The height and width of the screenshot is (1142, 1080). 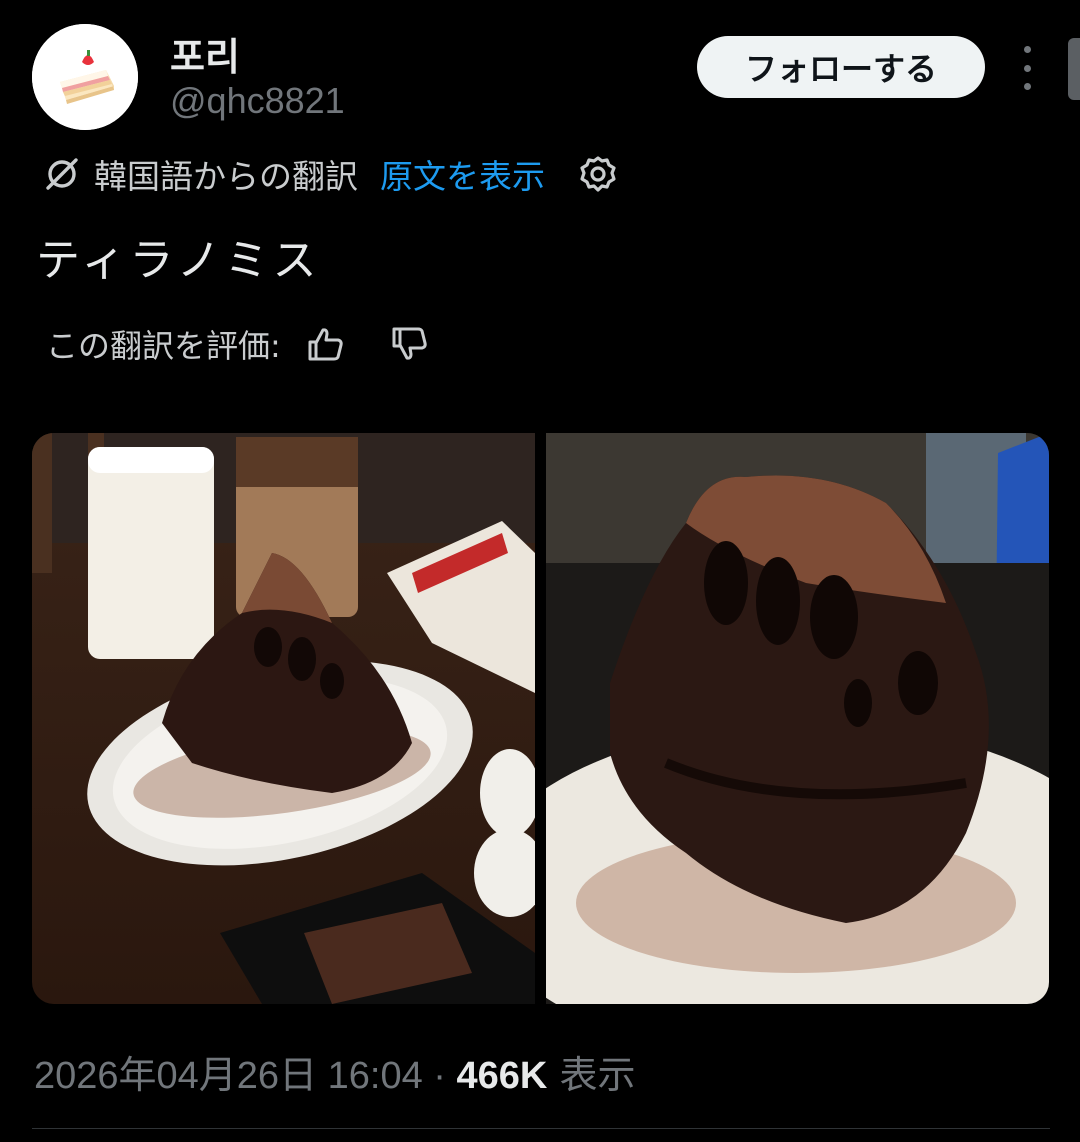 I want to click on translated-from-label: 韓国語からの翻訳, so click(x=226, y=176).